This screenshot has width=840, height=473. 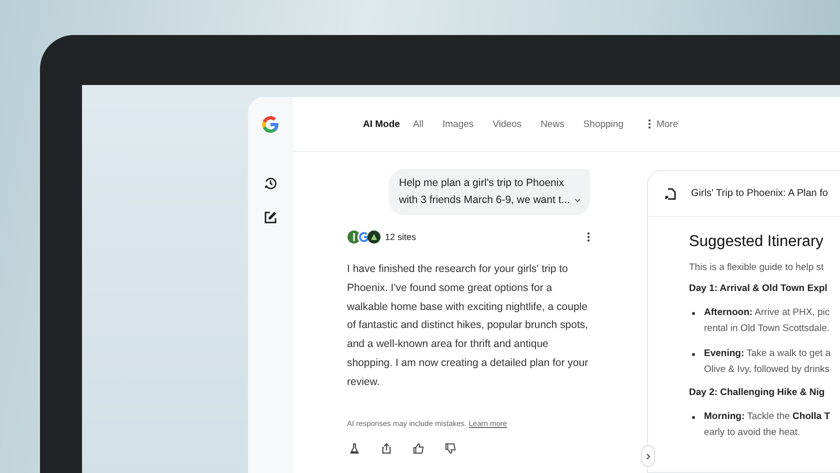 What do you see at coordinates (650, 124) in the screenshot?
I see `more-icon` at bounding box center [650, 124].